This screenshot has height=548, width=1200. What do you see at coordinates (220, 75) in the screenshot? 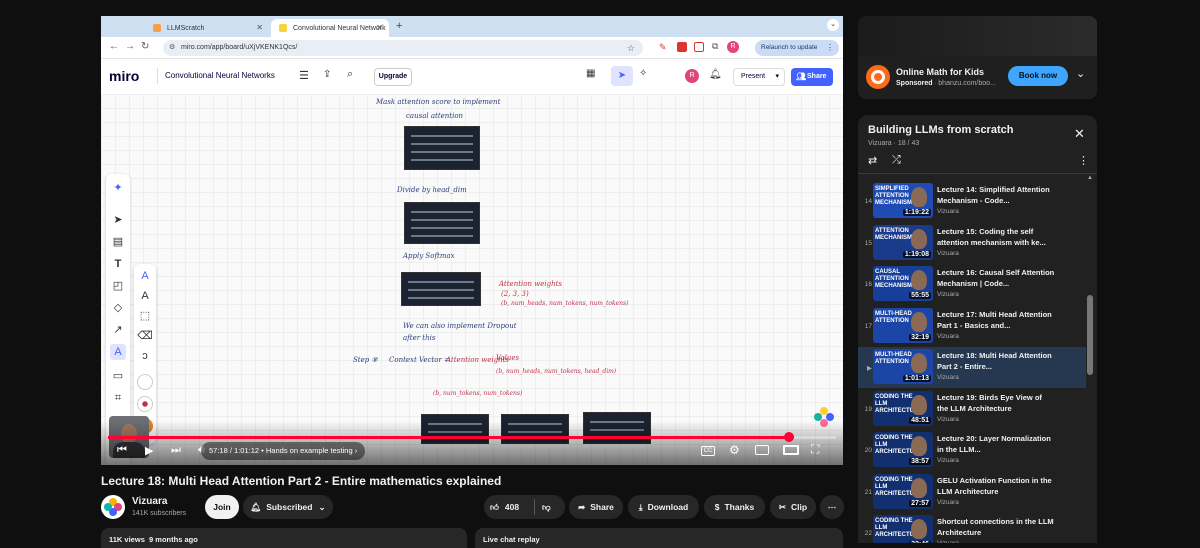
I see `board-name: Convolutional Neural Networks` at bounding box center [220, 75].